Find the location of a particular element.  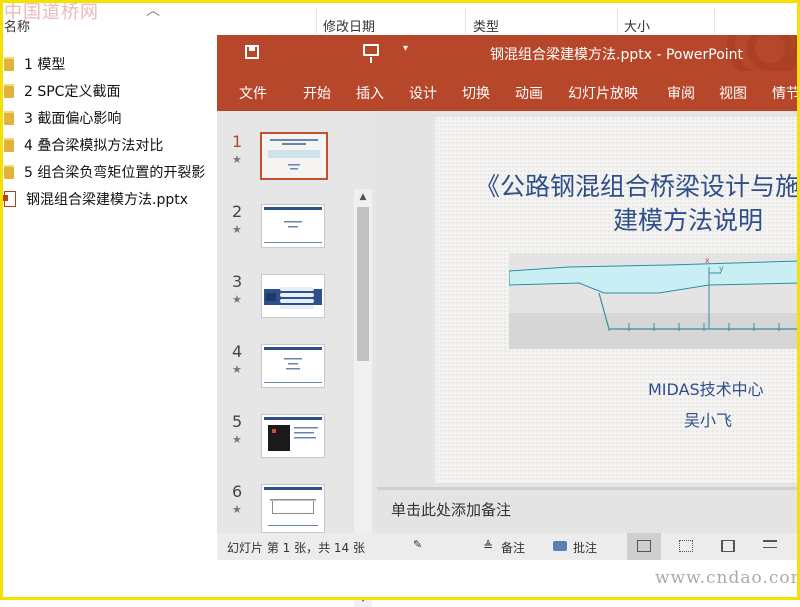

site-watermark-url: www.cndao.com is located at coordinates (727, 578).